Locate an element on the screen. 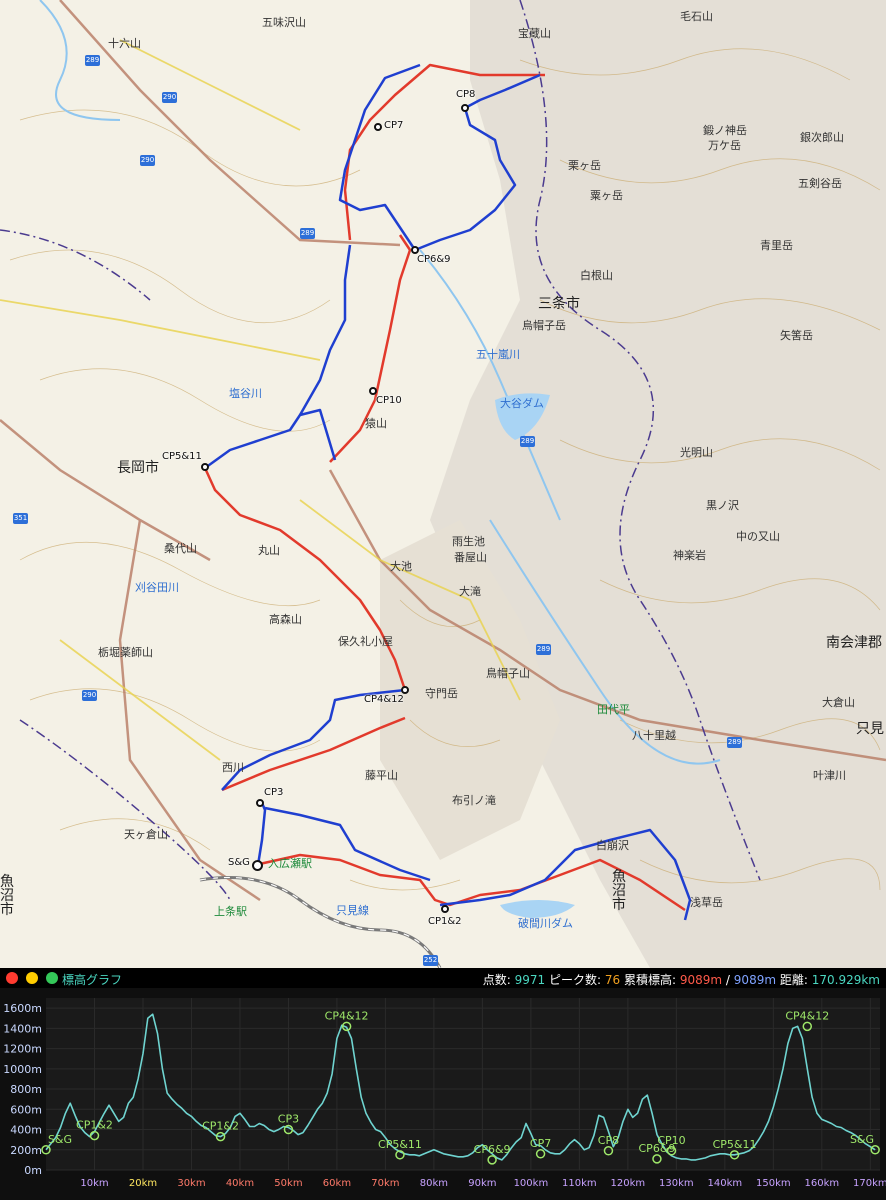 Image resolution: width=886 pixels, height=1200 pixels. mountain-label: 五味沢山 is located at coordinates (284, 22).